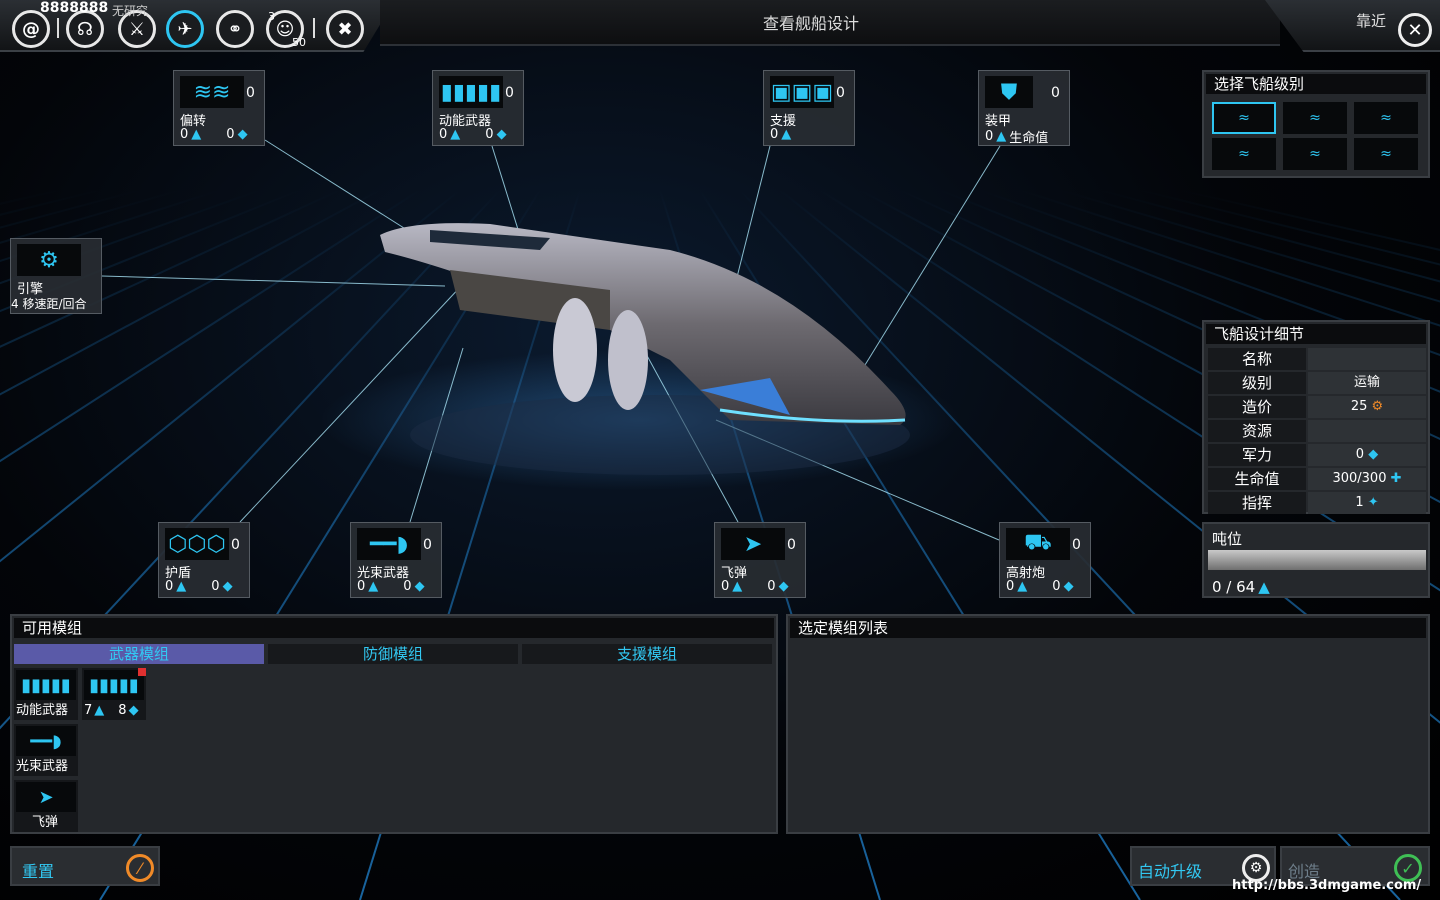 The image size is (1440, 900). Describe the element at coordinates (1327, 885) in the screenshot. I see `watermark: http://bbs.3dmgame.com/` at that location.